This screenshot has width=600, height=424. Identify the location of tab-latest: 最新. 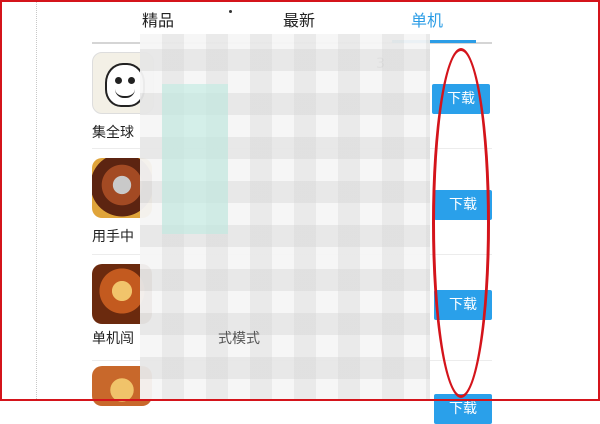
(299, 21).